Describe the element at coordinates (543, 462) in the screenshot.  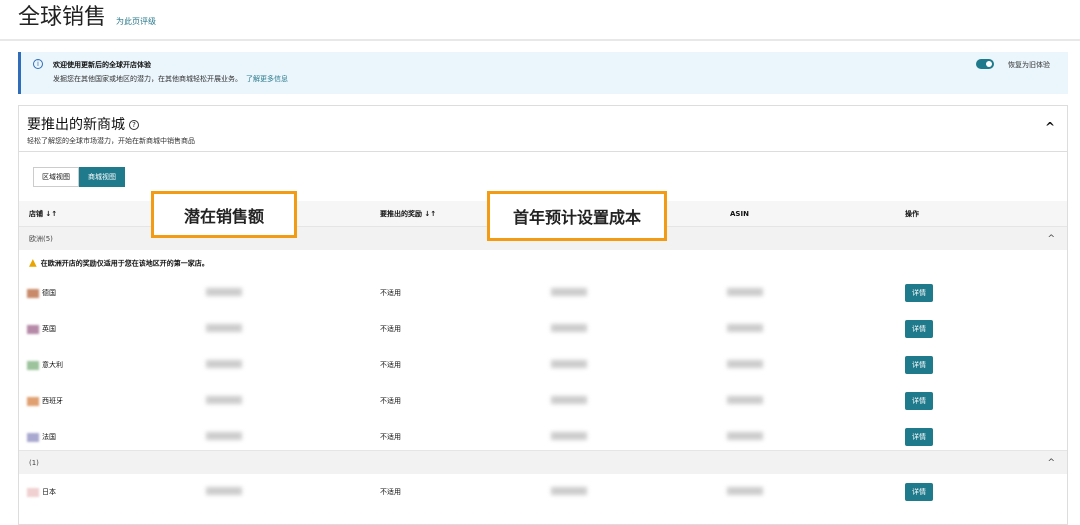
I see `group-row: (1) ^` at that location.